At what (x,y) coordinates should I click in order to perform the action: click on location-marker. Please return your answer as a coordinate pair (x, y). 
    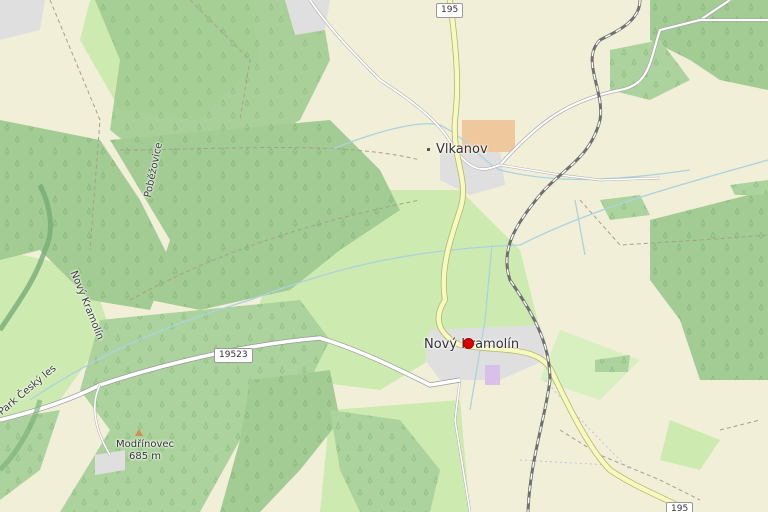
    Looking at the image, I should click on (468, 343).